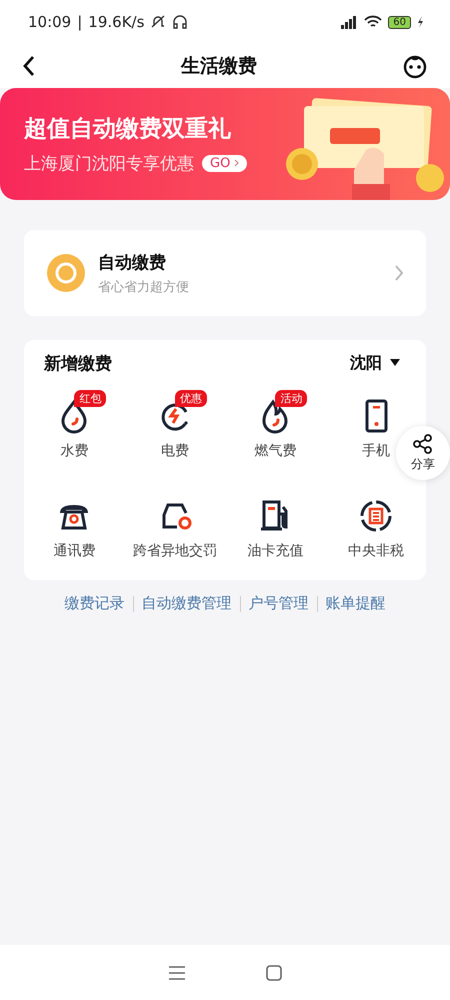 The height and width of the screenshot is (1000, 450). What do you see at coordinates (399, 22) in the screenshot?
I see `battery-indicator: 60` at bounding box center [399, 22].